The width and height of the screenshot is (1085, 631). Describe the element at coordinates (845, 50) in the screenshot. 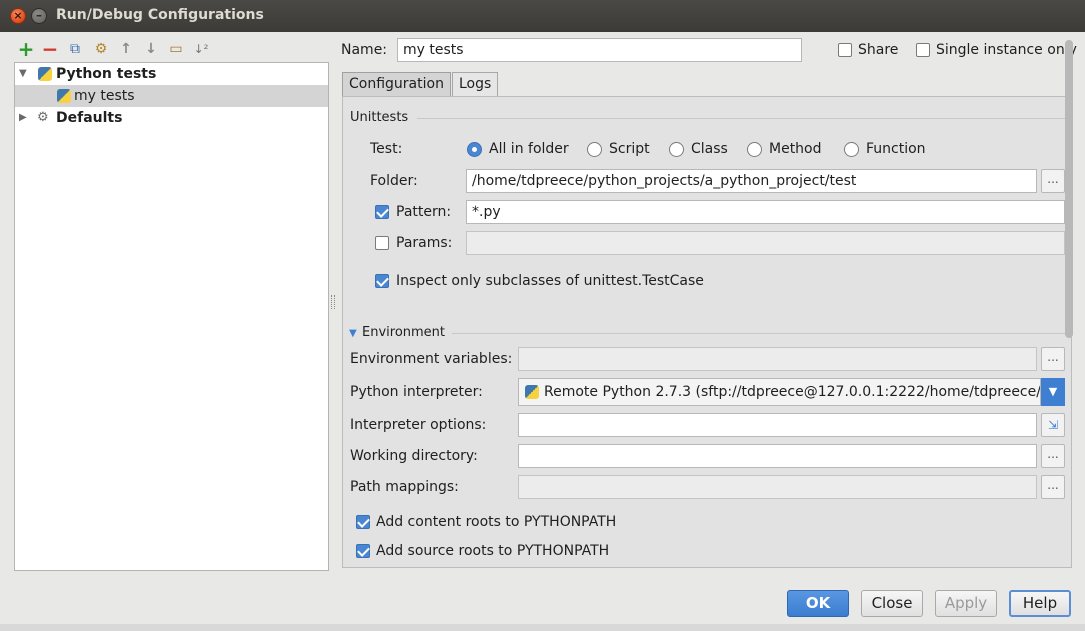

I see `share-checkbox` at that location.